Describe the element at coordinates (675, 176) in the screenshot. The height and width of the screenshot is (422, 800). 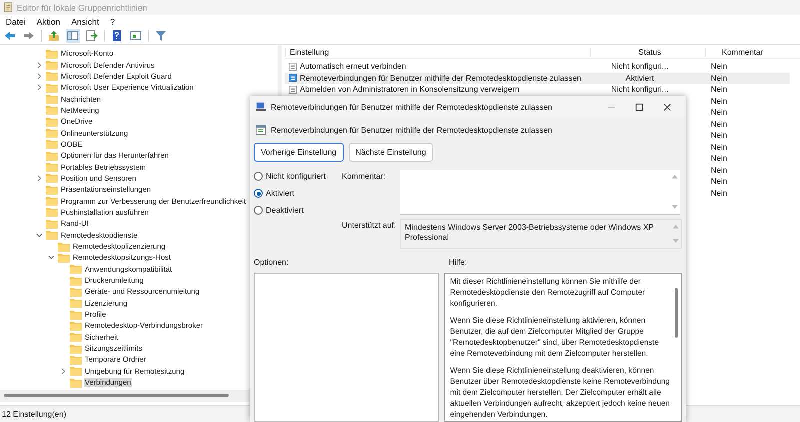
I see `scroll-up-icon` at that location.